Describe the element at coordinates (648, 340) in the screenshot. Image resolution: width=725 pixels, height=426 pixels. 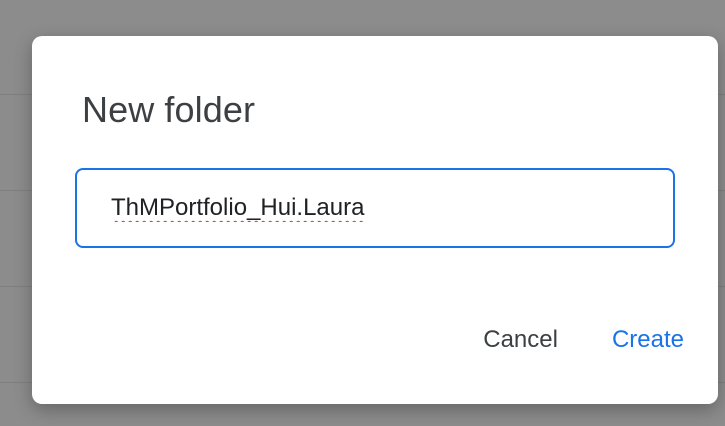
I see `create-button: Create` at that location.